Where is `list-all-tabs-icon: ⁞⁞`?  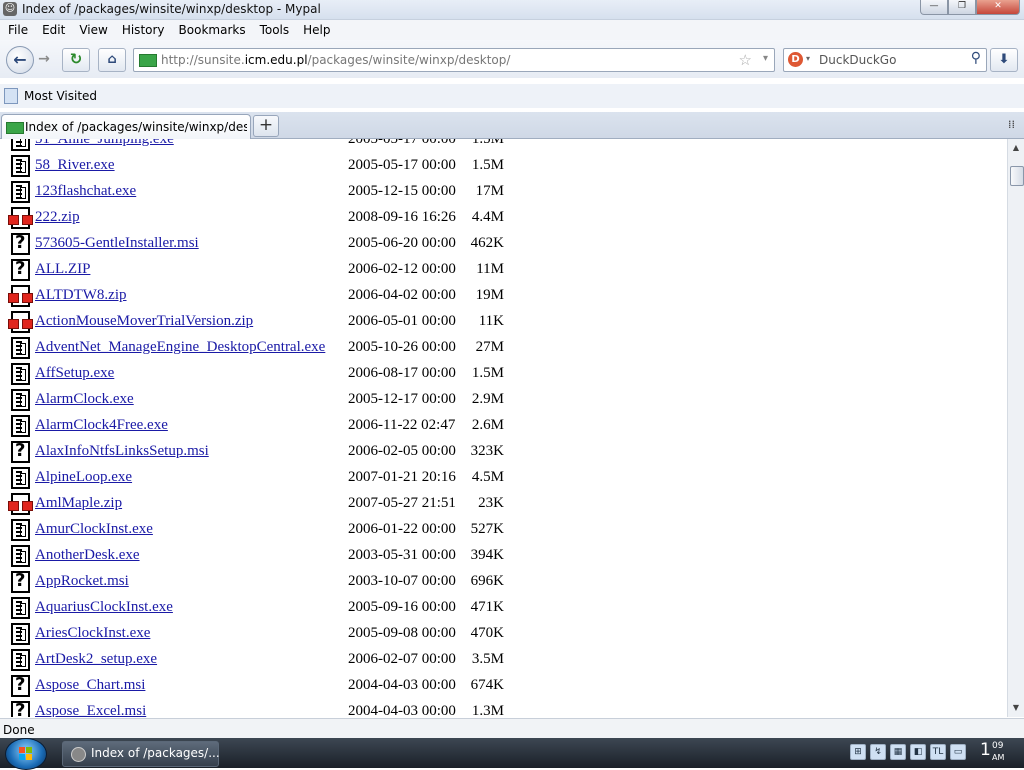
list-all-tabs-icon: ⁞⁞ is located at coordinates (1013, 124).